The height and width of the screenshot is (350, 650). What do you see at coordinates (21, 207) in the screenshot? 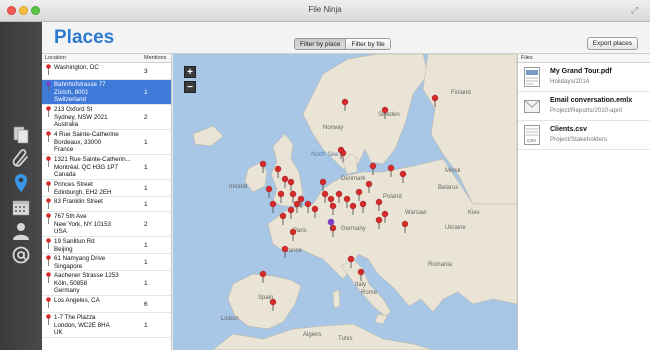
I see `calendar-icon` at bounding box center [21, 207].